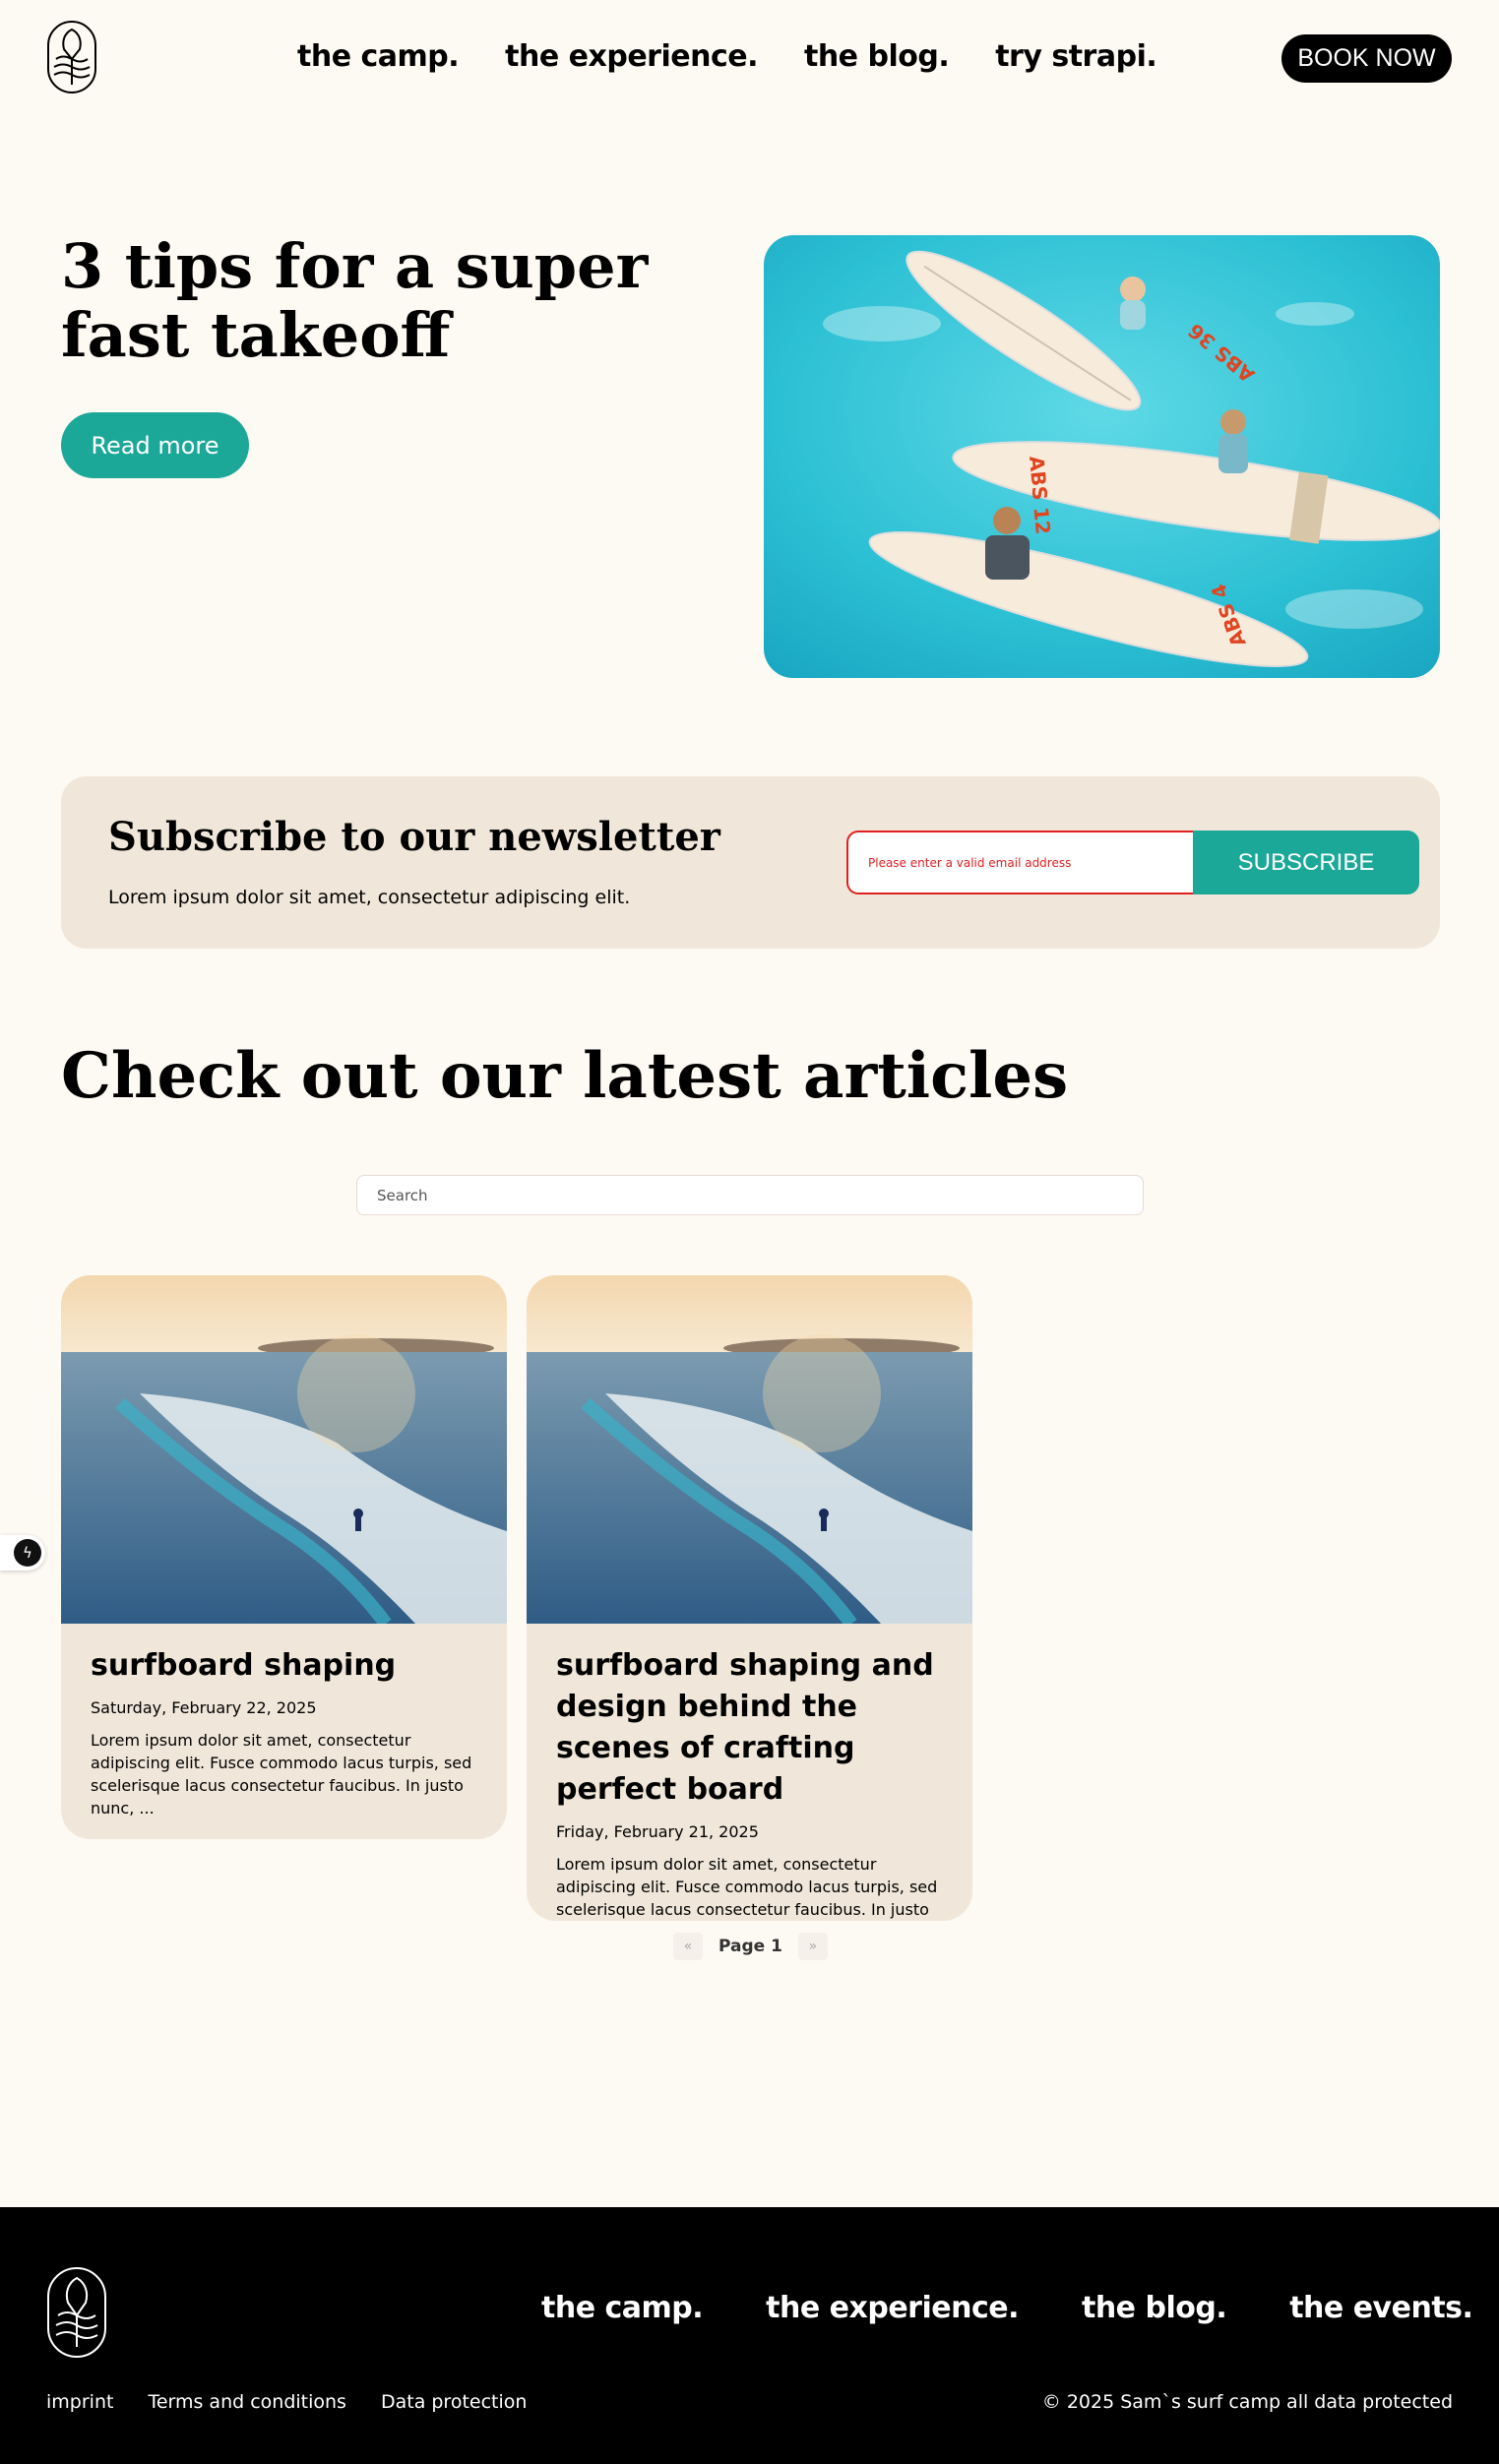 This screenshot has height=2464, width=1499. I want to click on bolt-icon: ϟ, so click(27, 1553).